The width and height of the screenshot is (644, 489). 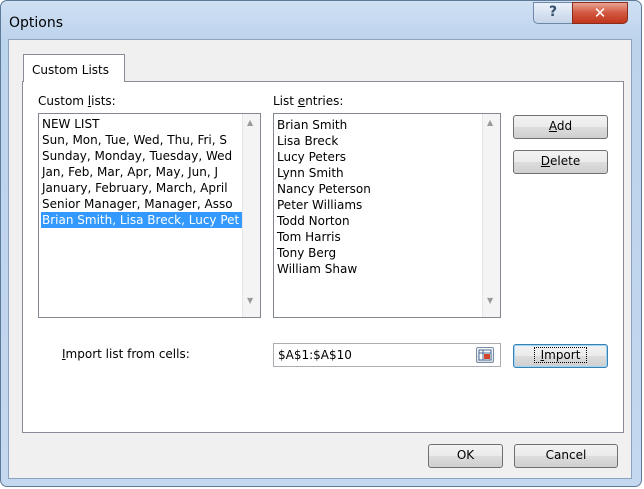 I want to click on delete-button: Delete, so click(x=560, y=162).